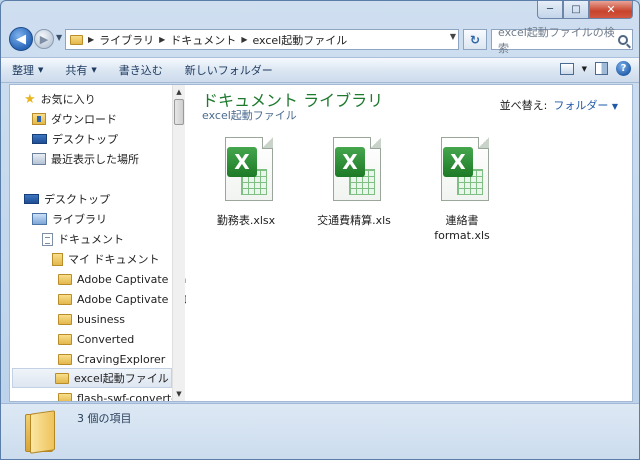  What do you see at coordinates (246, 220) in the screenshot?
I see `file-name: 勤務表.xlsx` at bounding box center [246, 220].